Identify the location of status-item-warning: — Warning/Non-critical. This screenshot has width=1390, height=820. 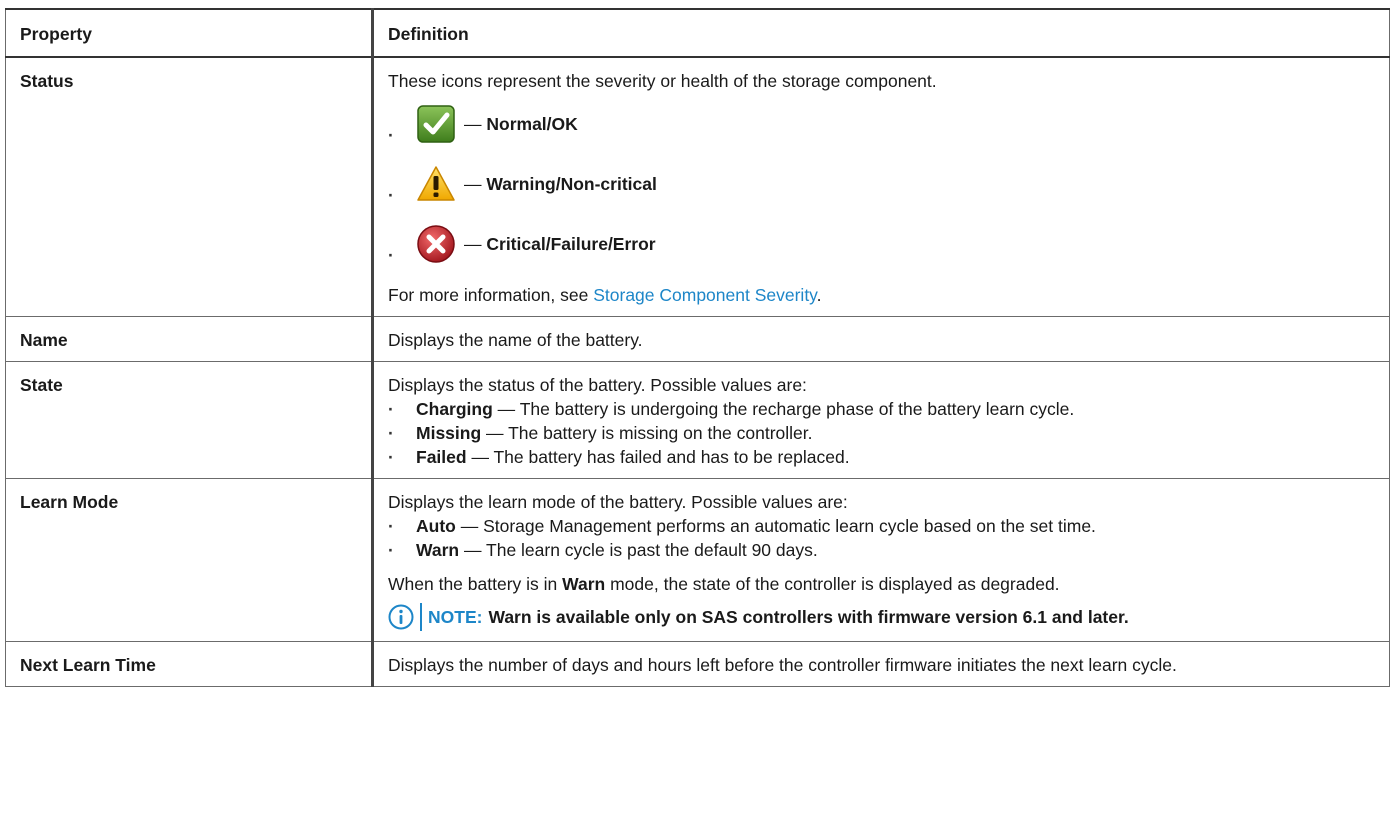
(880, 184).